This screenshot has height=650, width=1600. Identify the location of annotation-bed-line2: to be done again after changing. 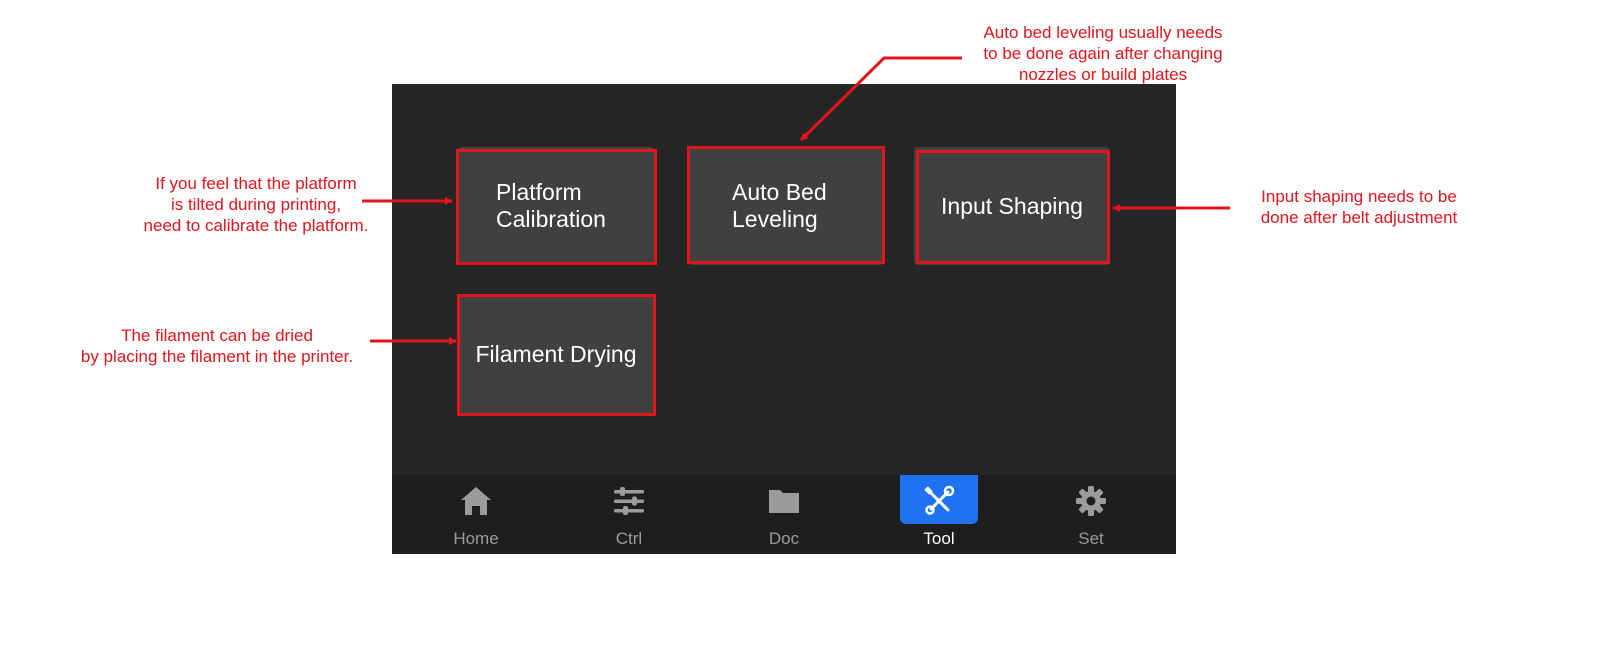
(1103, 53).